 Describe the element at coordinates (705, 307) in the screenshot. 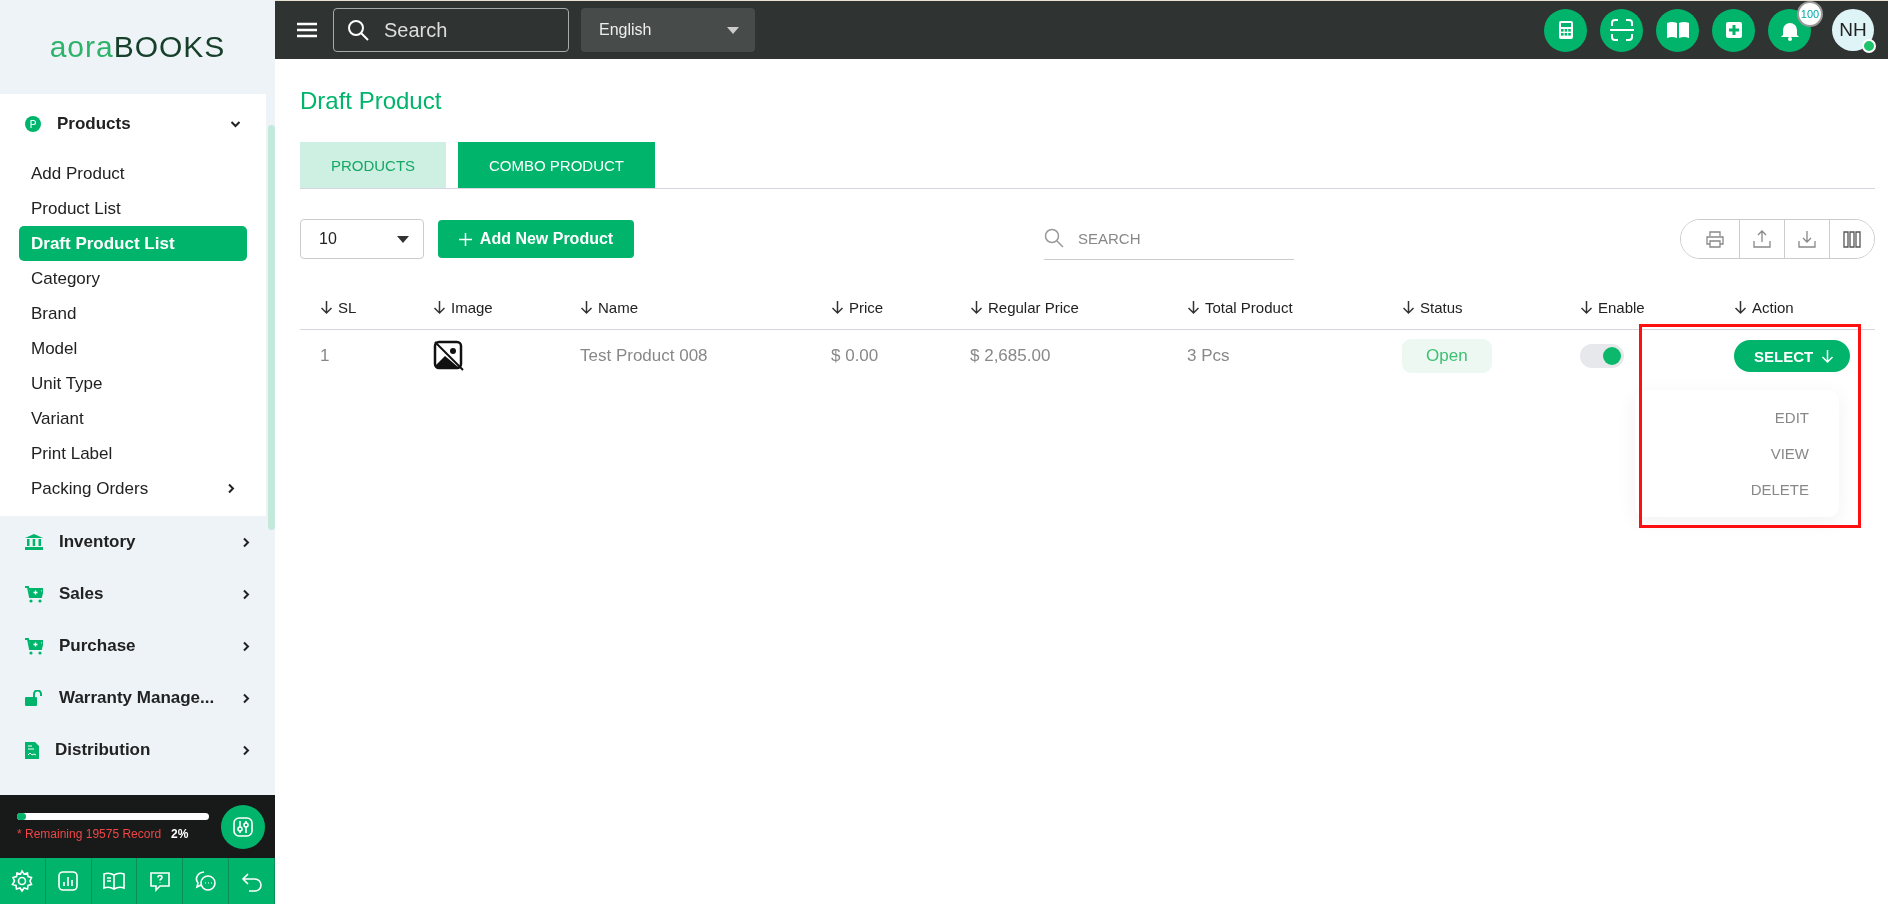

I see `column-header: Name` at that location.